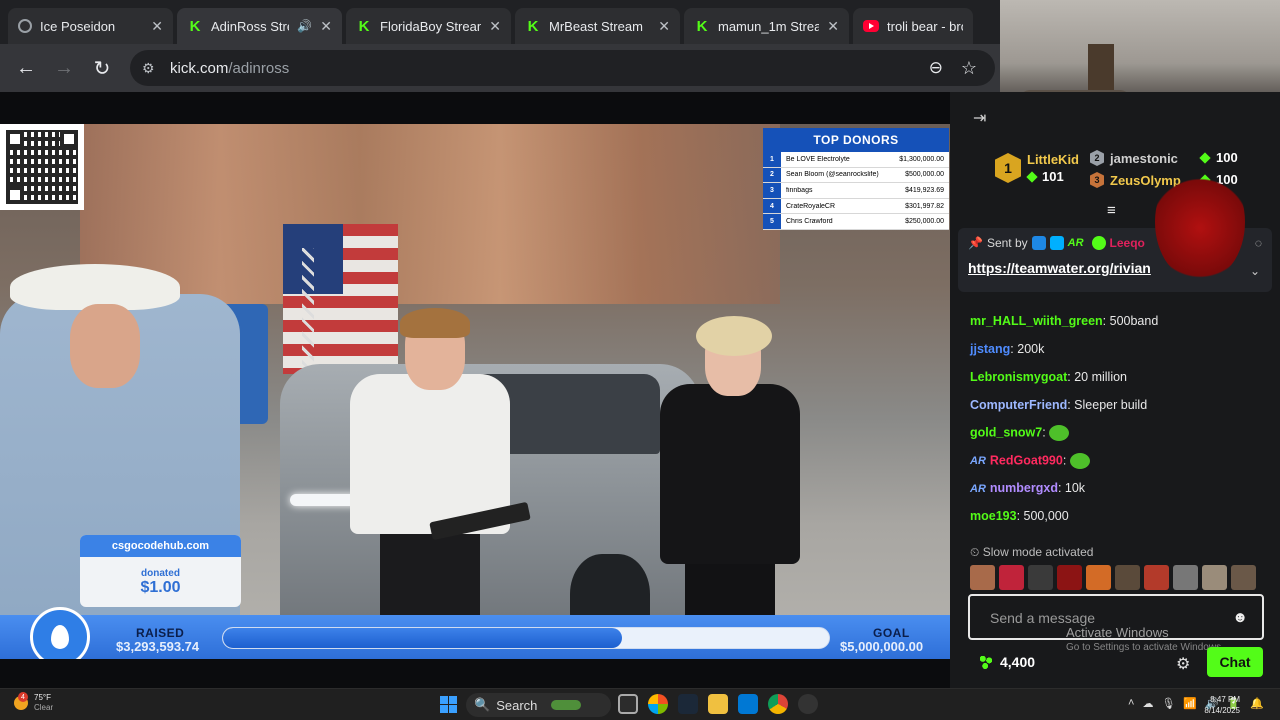 The height and width of the screenshot is (720, 1280). What do you see at coordinates (748, 704) in the screenshot?
I see `microsoft-store-icon` at bounding box center [748, 704].